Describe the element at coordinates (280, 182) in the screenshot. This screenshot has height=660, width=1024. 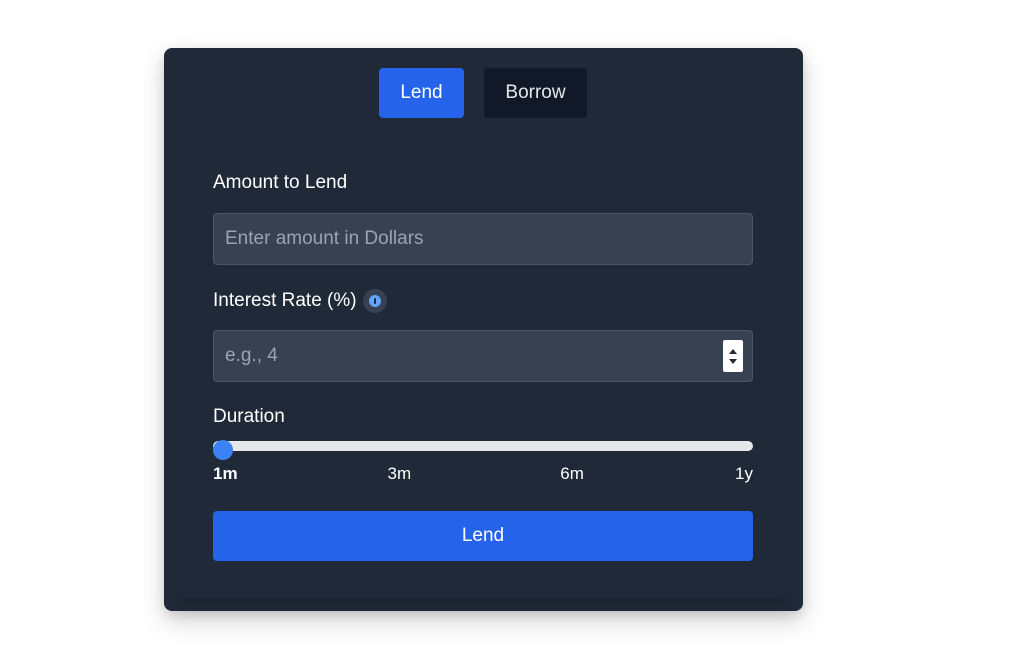
I see `amount-label: Amount to Lend` at that location.